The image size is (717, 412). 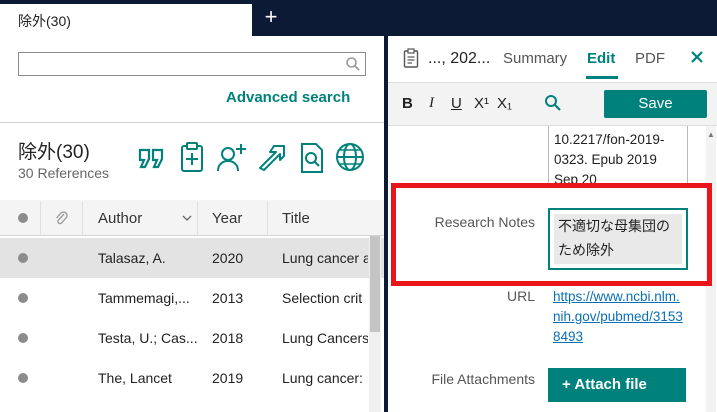 I want to click on row-title: Lung cancer a, so click(x=325, y=258).